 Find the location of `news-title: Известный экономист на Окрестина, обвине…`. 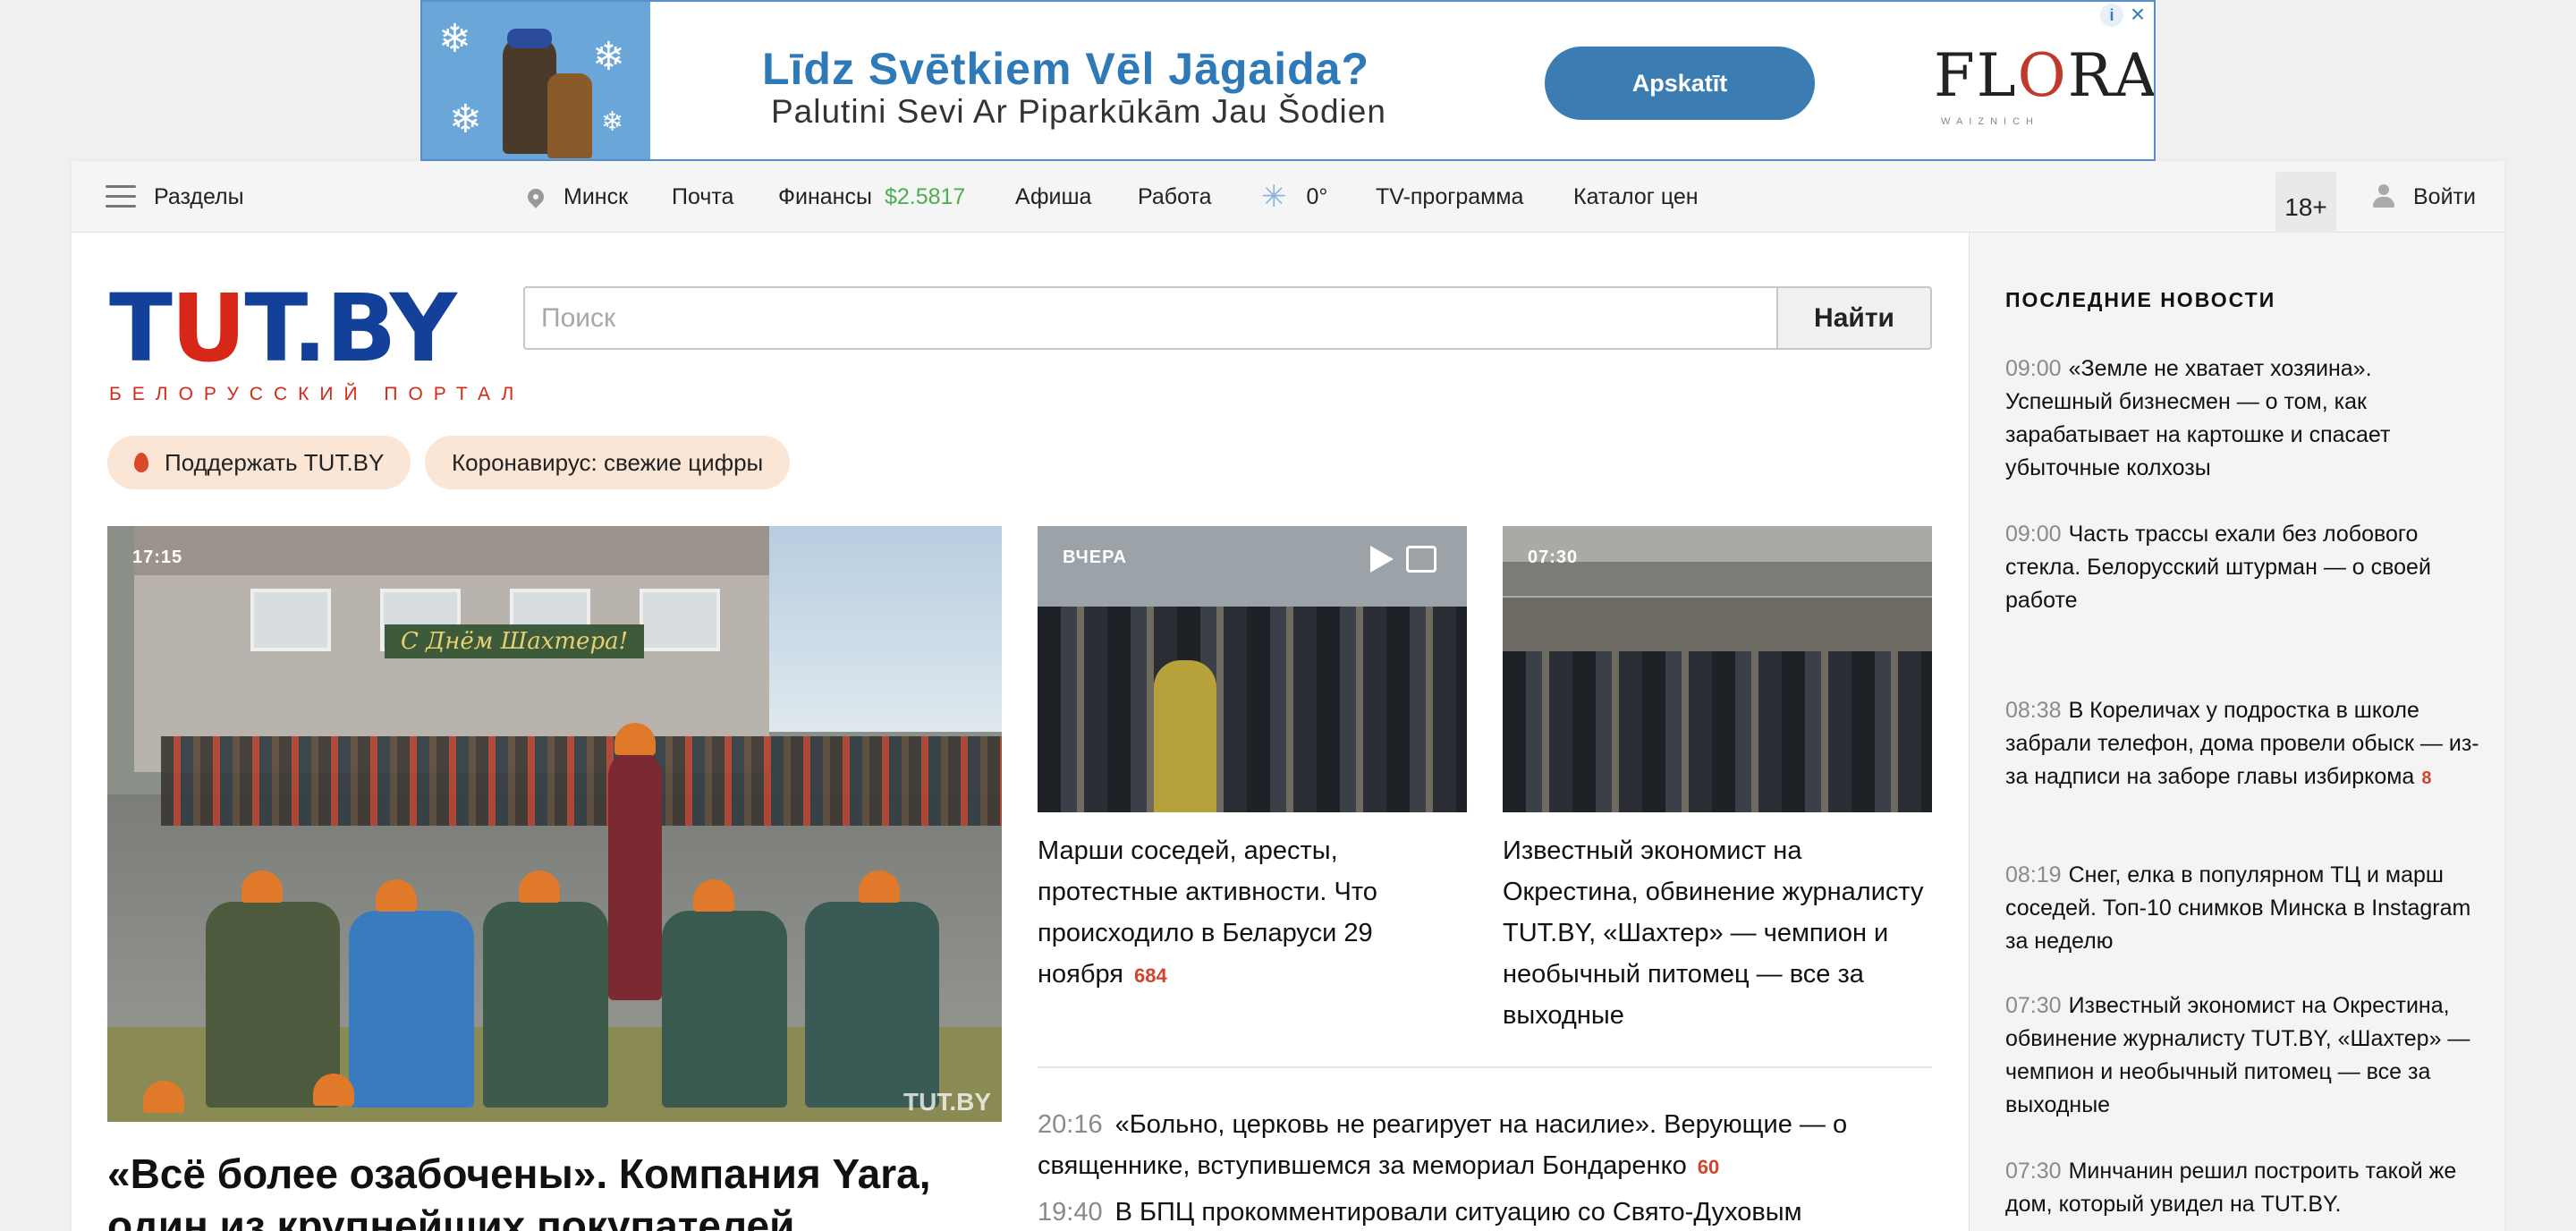

news-title: Известный экономист на Окрестина, обвине… is located at coordinates (2237, 1055).